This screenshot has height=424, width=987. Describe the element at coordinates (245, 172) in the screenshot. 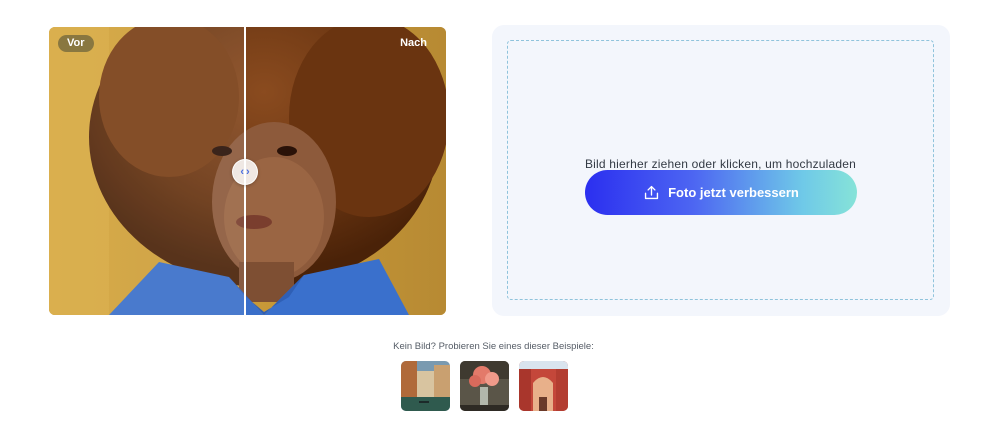

I see `comparison-slider-handle: ‹ ›` at that location.